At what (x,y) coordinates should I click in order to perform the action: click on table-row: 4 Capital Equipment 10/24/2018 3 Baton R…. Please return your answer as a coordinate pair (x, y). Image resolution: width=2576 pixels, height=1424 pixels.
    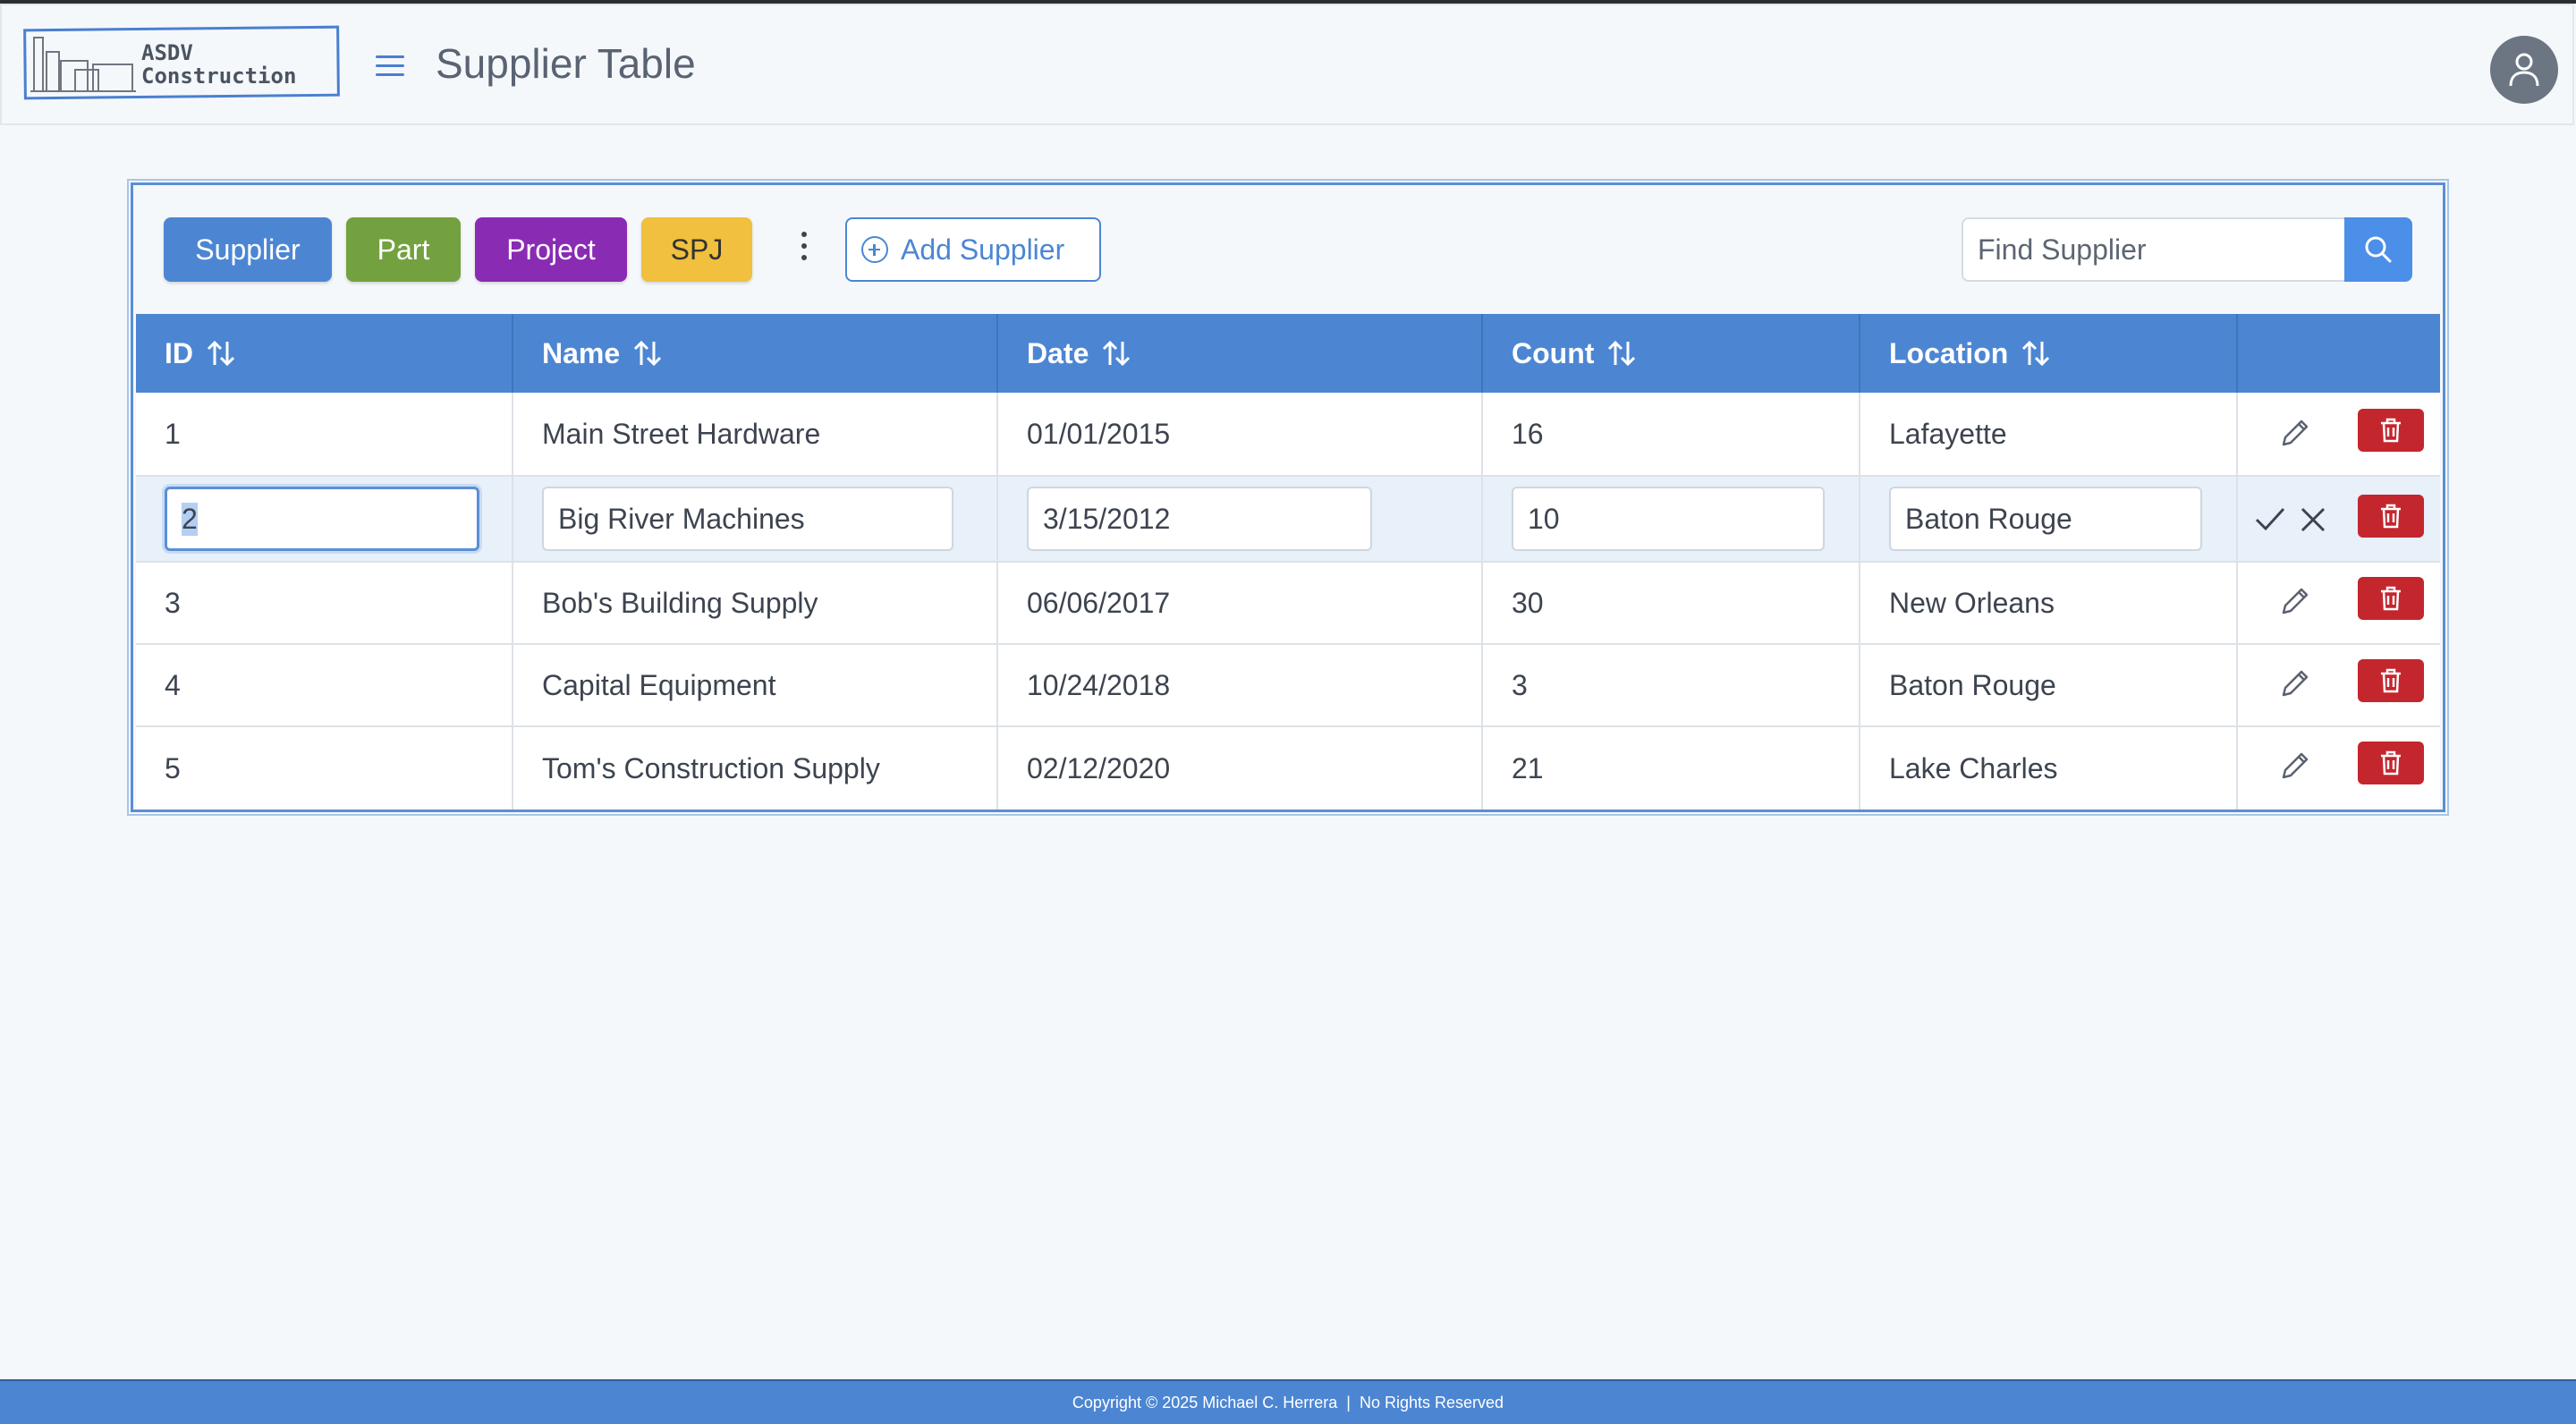
    Looking at the image, I should click on (1288, 686).